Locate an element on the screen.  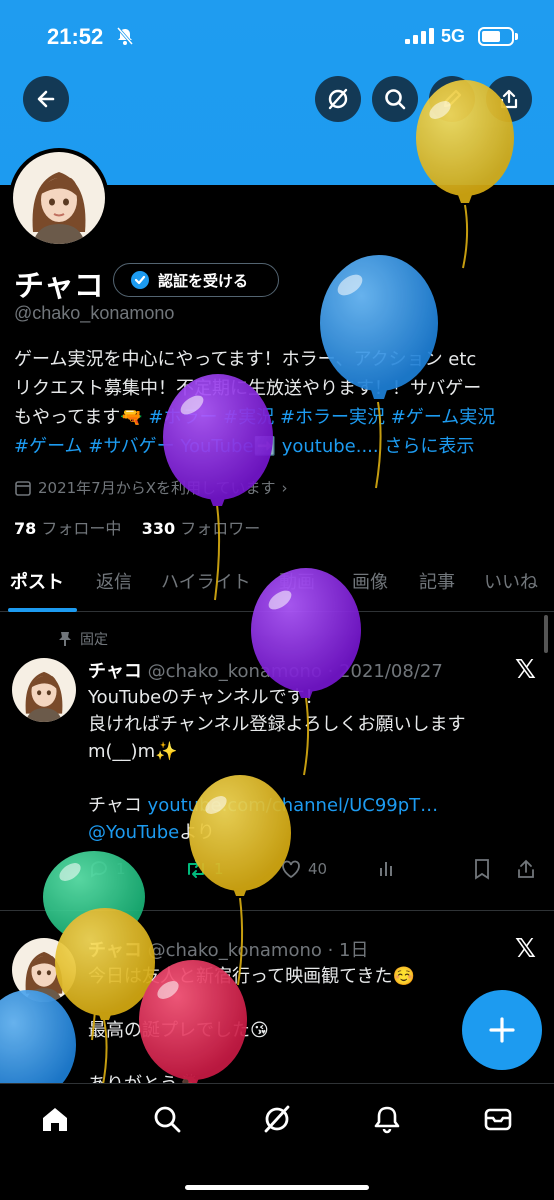
pinned-indicator: 固定 is located at coordinates (83, 639).